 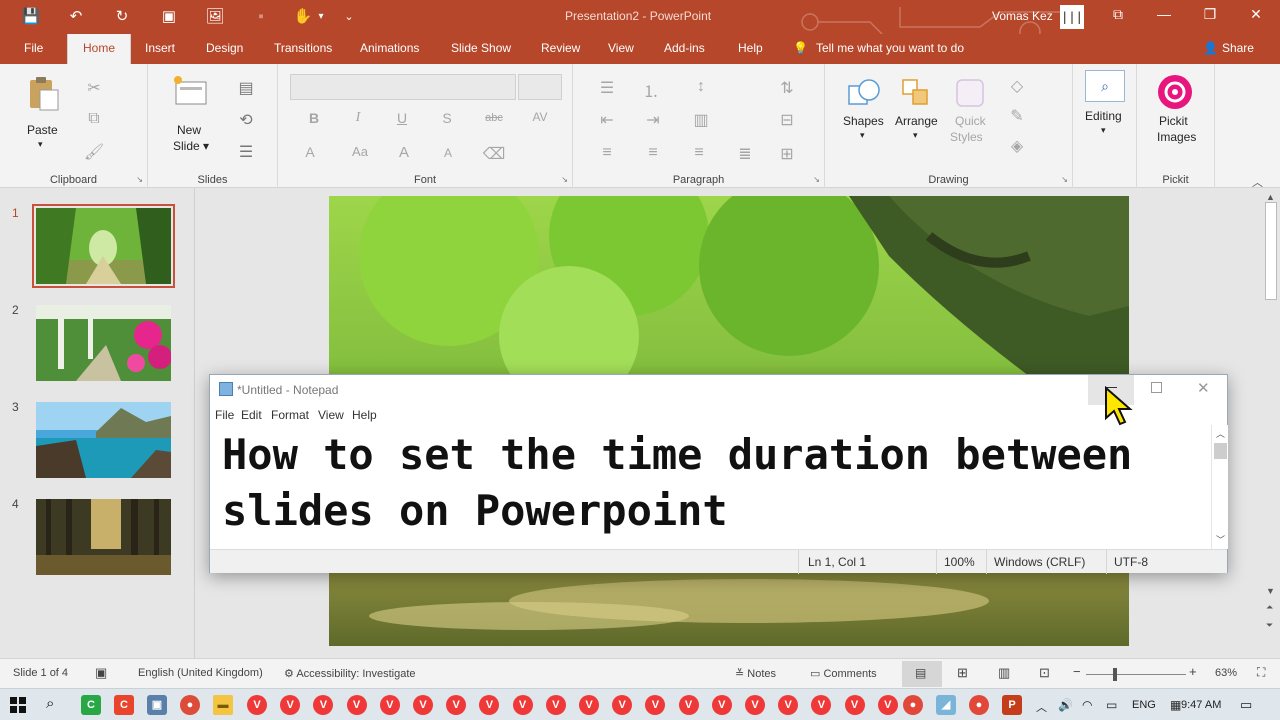 I want to click on notepad-scrollbar: ︿ ﹀, so click(x=1219, y=487).